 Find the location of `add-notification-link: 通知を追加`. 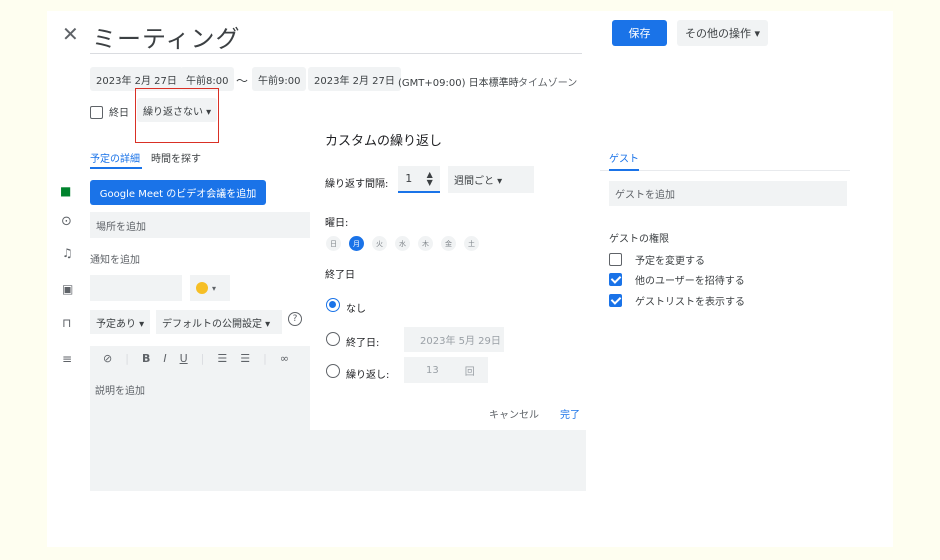

add-notification-link: 通知を追加 is located at coordinates (115, 258).